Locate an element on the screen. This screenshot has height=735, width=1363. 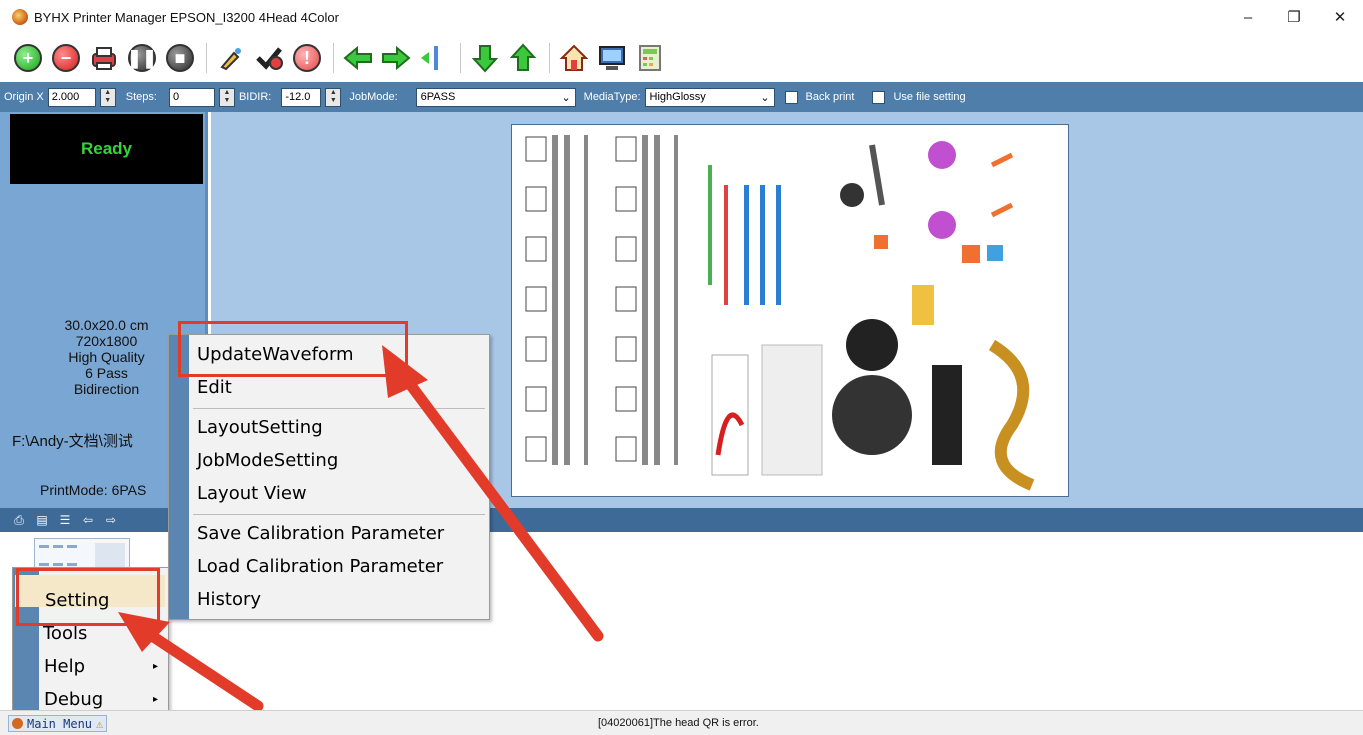
warning-icon: ⚠ is located at coordinates (100, 723).